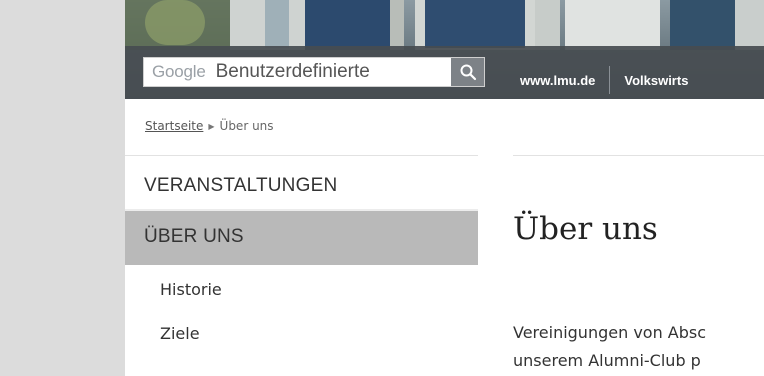 Image resolution: width=764 pixels, height=376 pixels. I want to click on sidebar-item-ueber-uns: ÜBER UNS, so click(301, 238).